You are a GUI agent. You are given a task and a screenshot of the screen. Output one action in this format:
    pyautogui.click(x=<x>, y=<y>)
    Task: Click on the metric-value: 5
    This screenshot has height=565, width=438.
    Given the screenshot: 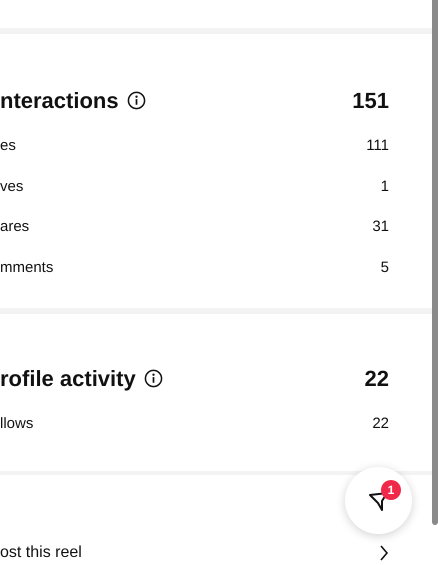 What is the action you would take?
    pyautogui.click(x=384, y=268)
    